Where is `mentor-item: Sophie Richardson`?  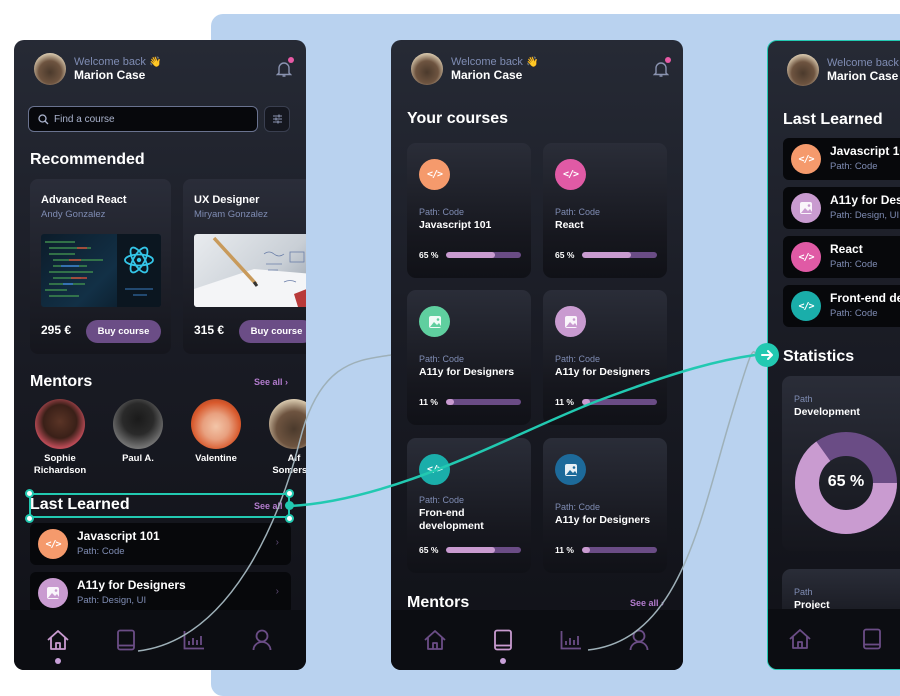 mentor-item: Sophie Richardson is located at coordinates (60, 438).